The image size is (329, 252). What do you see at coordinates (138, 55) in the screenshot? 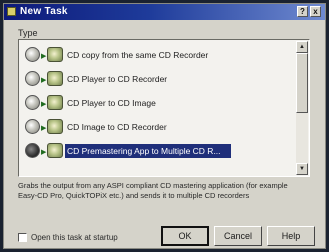
I see `list-item-label: CD copy from the same CD Recorder` at bounding box center [138, 55].